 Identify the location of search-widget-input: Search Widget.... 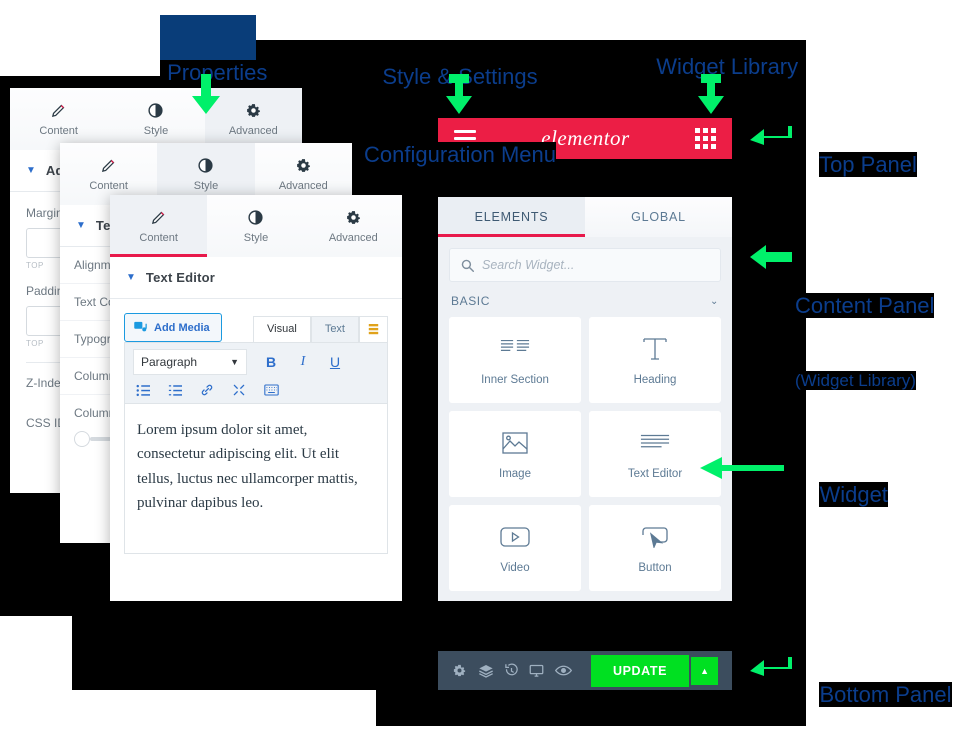
(585, 265).